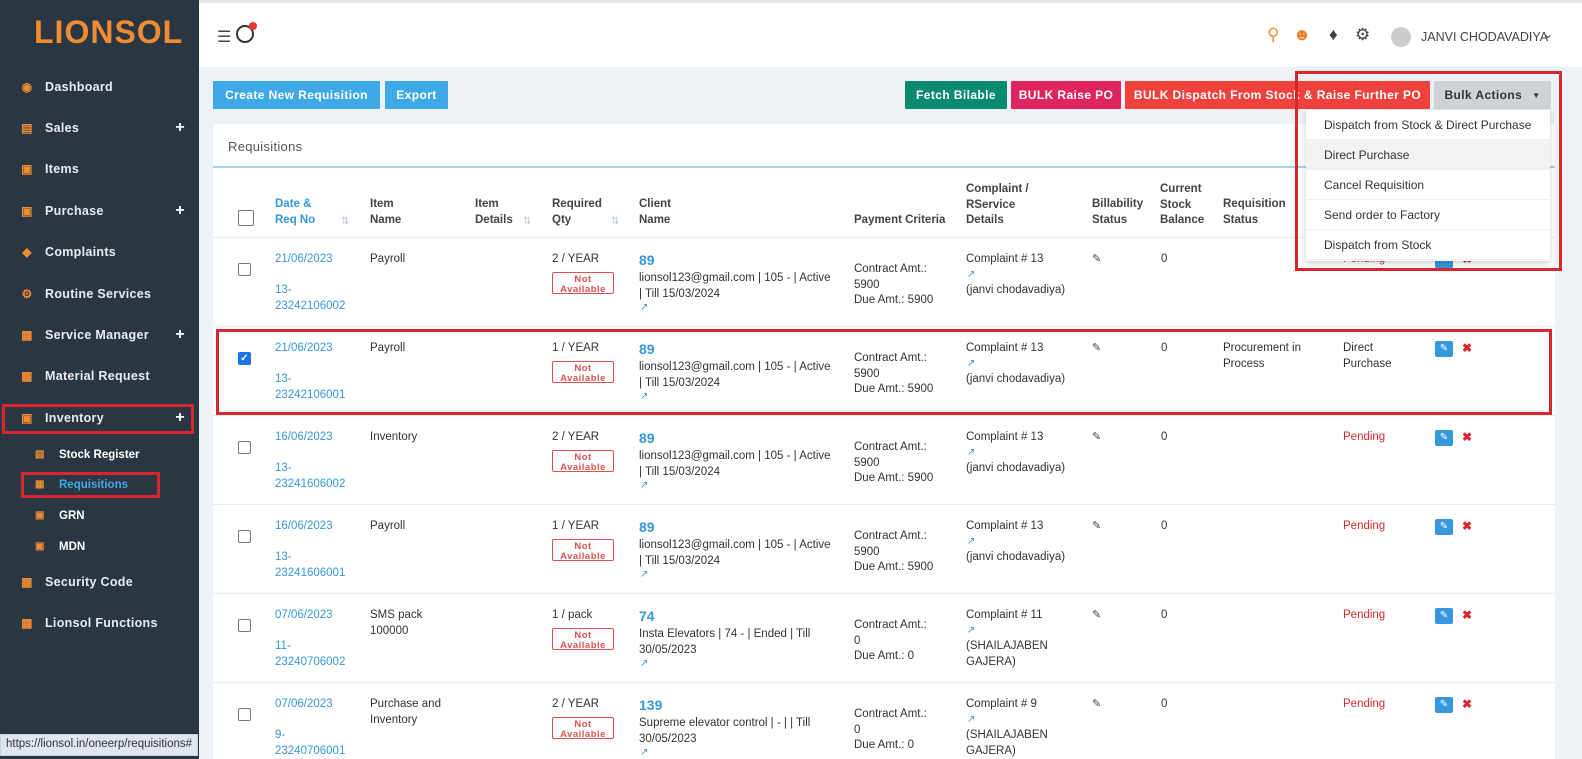 Image resolution: width=1582 pixels, height=759 pixels. Describe the element at coordinates (1066, 95) in the screenshot. I see `bulk-raise-po-button: BULK Raise PO` at that location.